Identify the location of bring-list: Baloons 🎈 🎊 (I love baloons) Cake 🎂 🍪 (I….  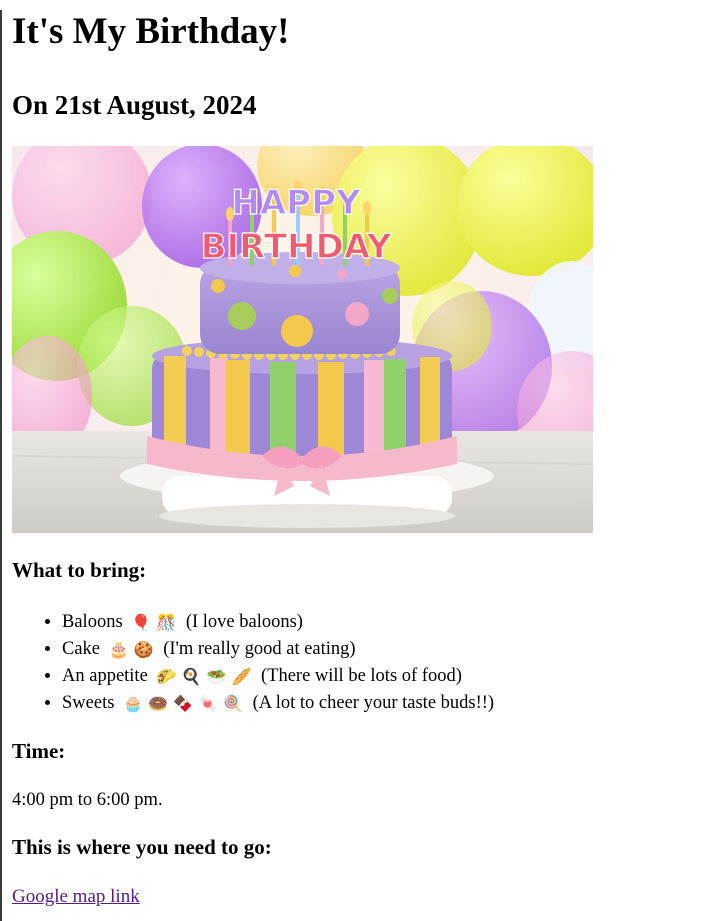
(359, 663).